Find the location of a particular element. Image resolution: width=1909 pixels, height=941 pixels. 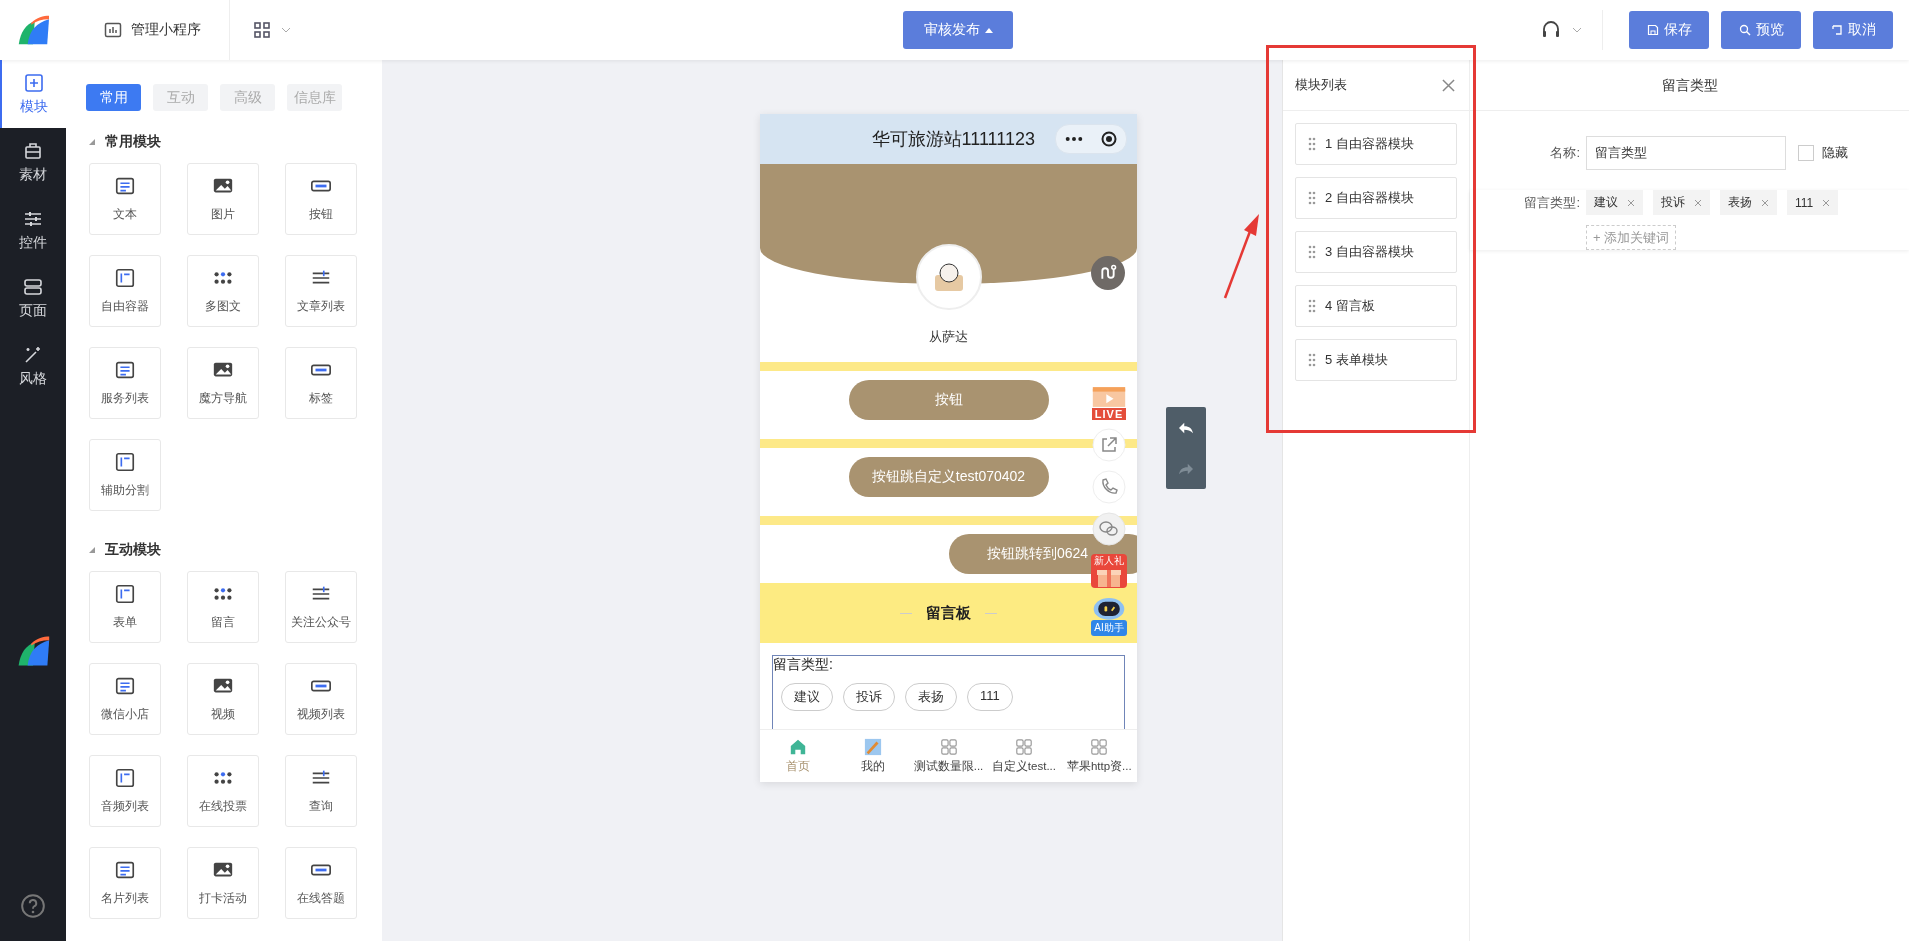

close-circle-icon is located at coordinates (1109, 139).